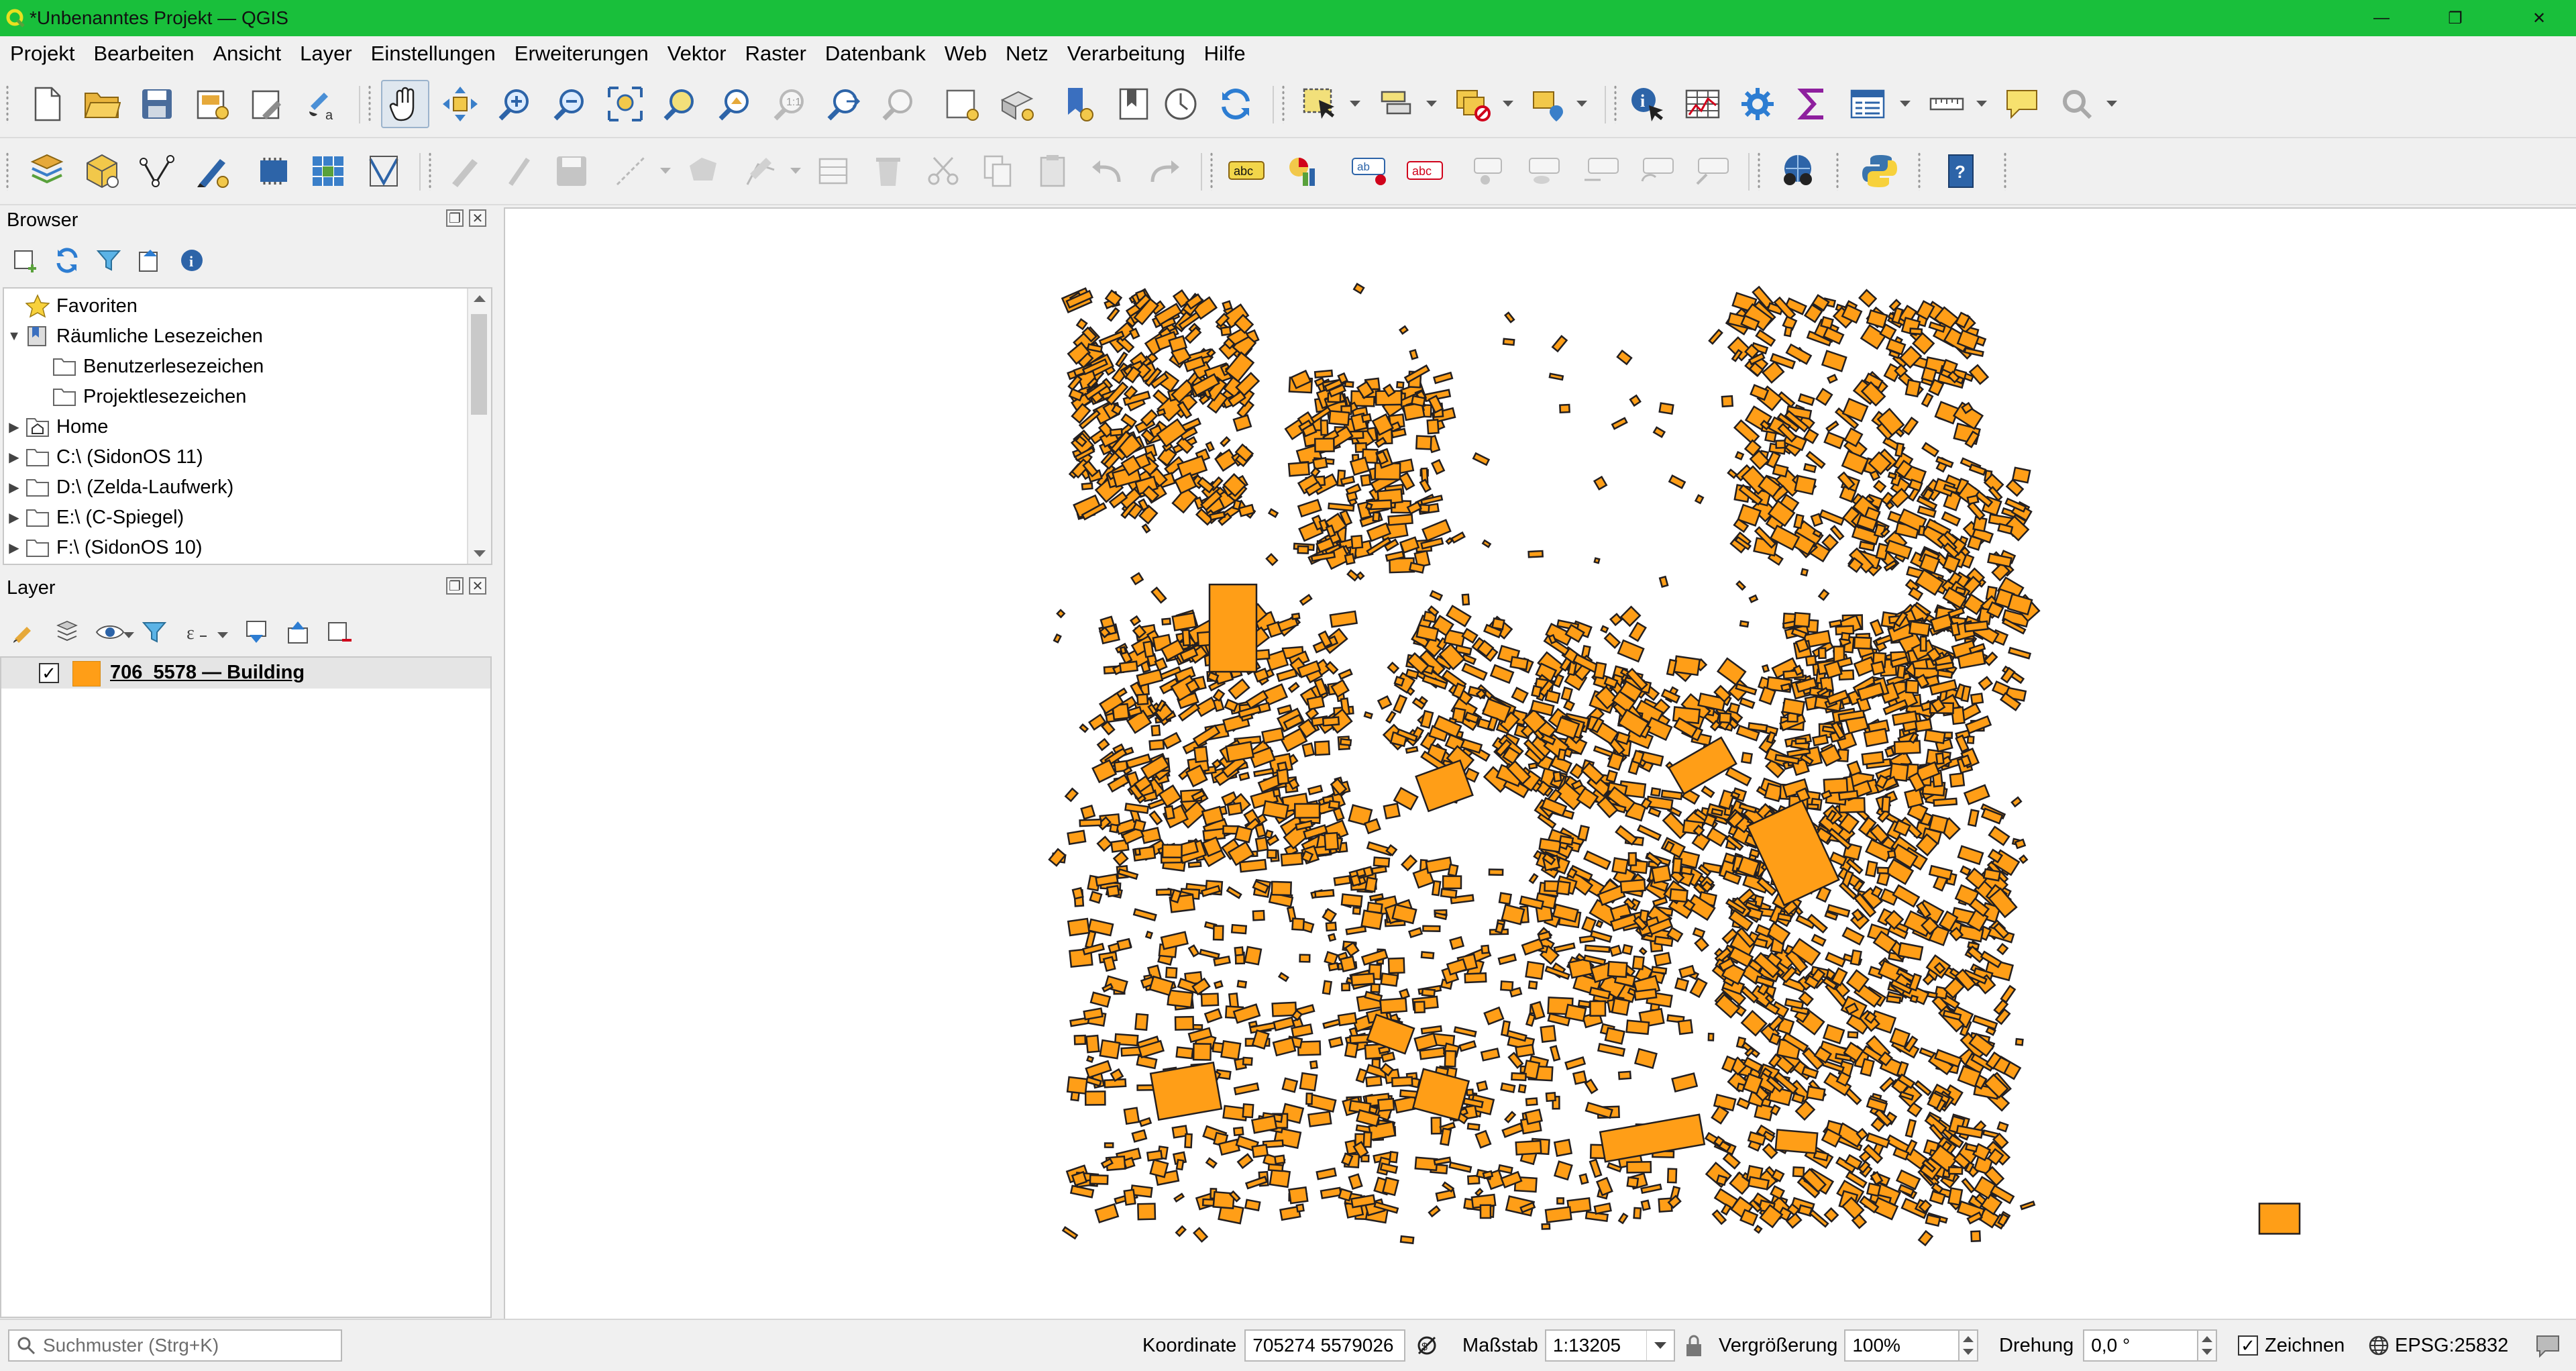 This screenshot has width=2576, height=1371. I want to click on vertex-dropdown-icon, so click(795, 171).